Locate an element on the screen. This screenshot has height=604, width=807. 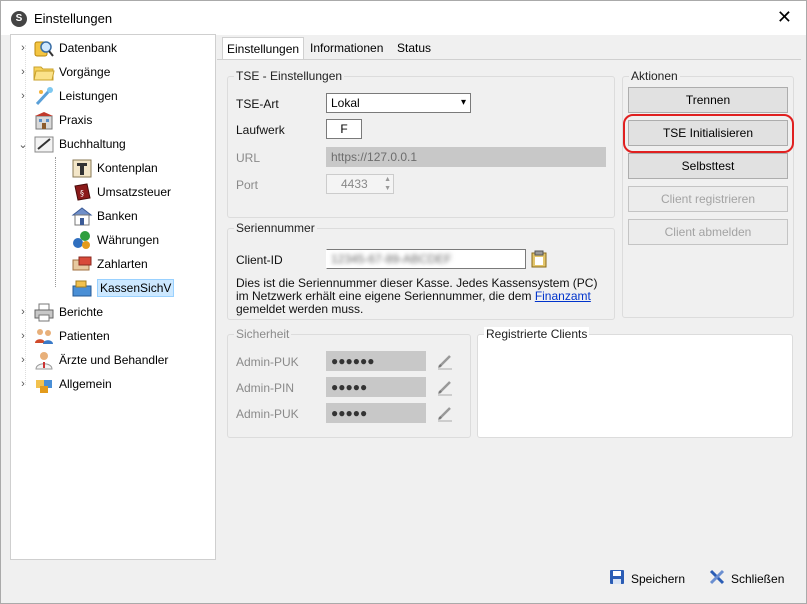
tree-item-berichte: › Berichte is located at coordinates (60, 312).